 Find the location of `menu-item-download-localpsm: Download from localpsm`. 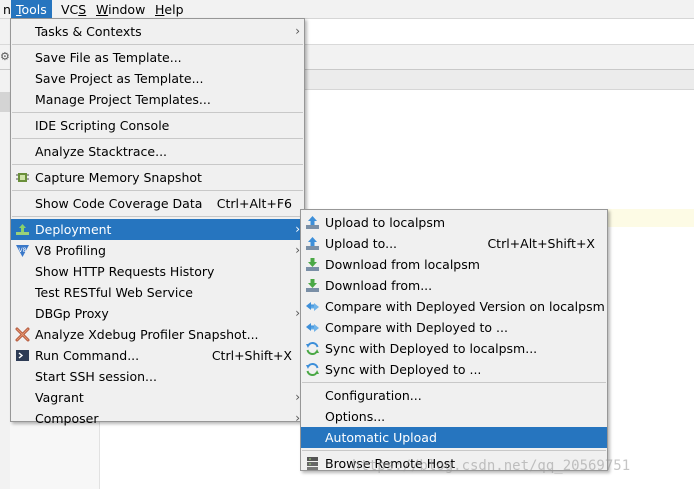

menu-item-download-localpsm: Download from localpsm is located at coordinates (454, 264).